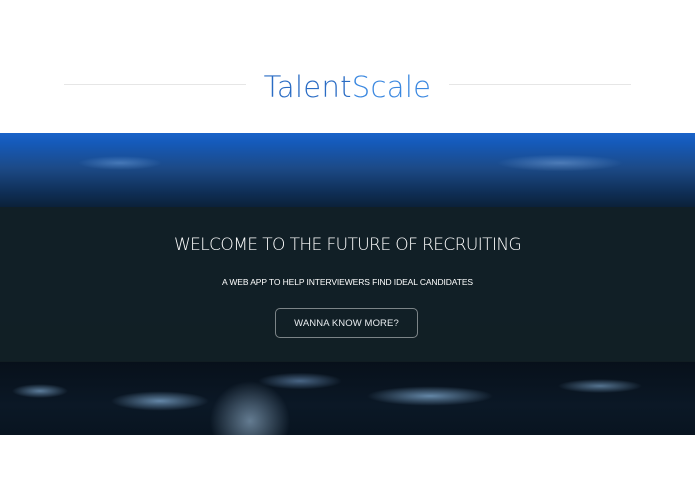 This screenshot has height=494, width=695. What do you see at coordinates (347, 398) in the screenshot?
I see `hero-background-city-lights` at bounding box center [347, 398].